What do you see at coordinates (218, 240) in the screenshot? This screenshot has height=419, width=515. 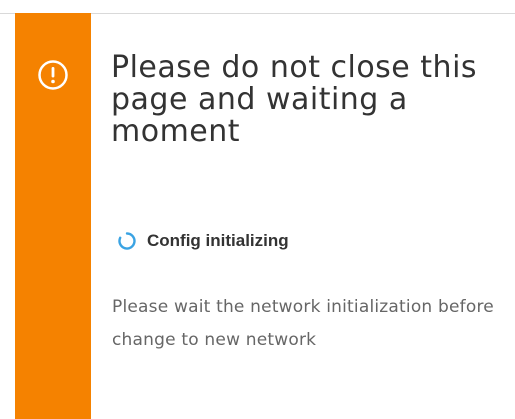 I see `status-text: Config initializing` at bounding box center [218, 240].